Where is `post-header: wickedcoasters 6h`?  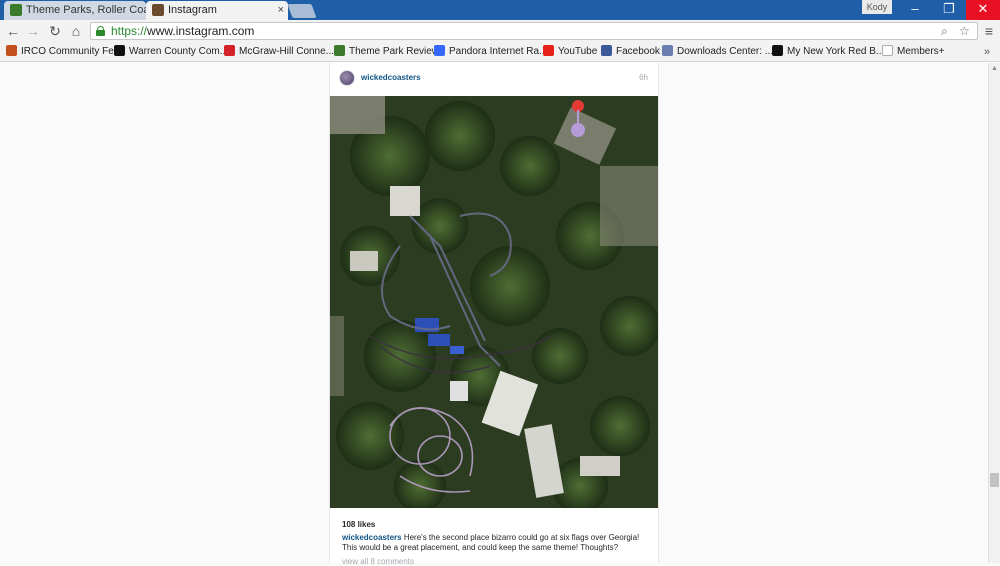 post-header: wickedcoasters 6h is located at coordinates (494, 79).